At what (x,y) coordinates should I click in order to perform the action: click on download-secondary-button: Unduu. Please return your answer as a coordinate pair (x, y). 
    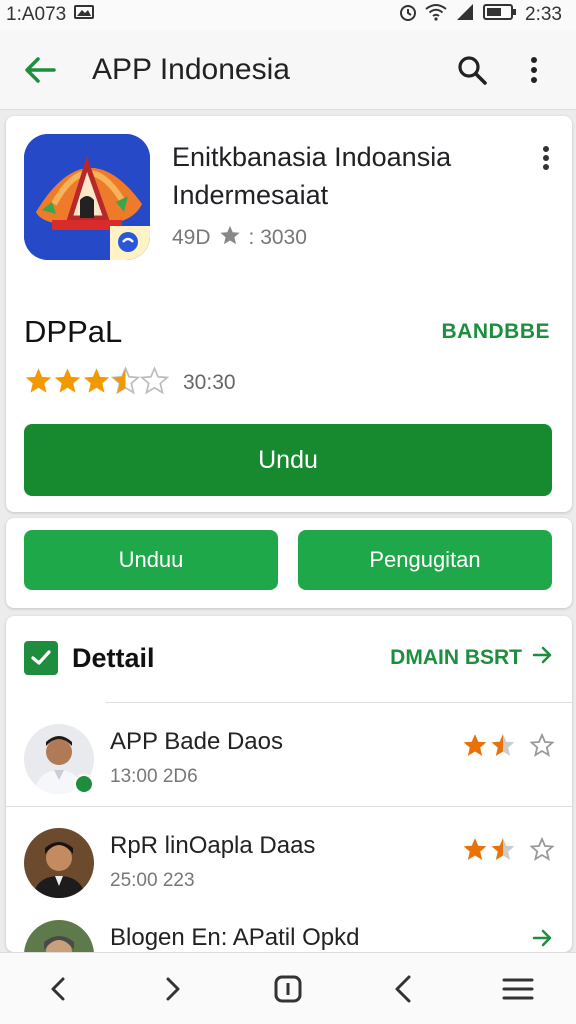
    Looking at the image, I should click on (151, 560).